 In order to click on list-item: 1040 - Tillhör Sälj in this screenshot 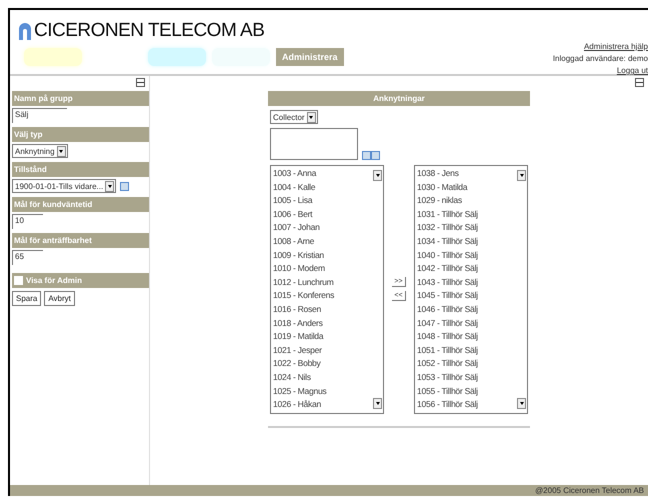, I will do `click(447, 255)`.